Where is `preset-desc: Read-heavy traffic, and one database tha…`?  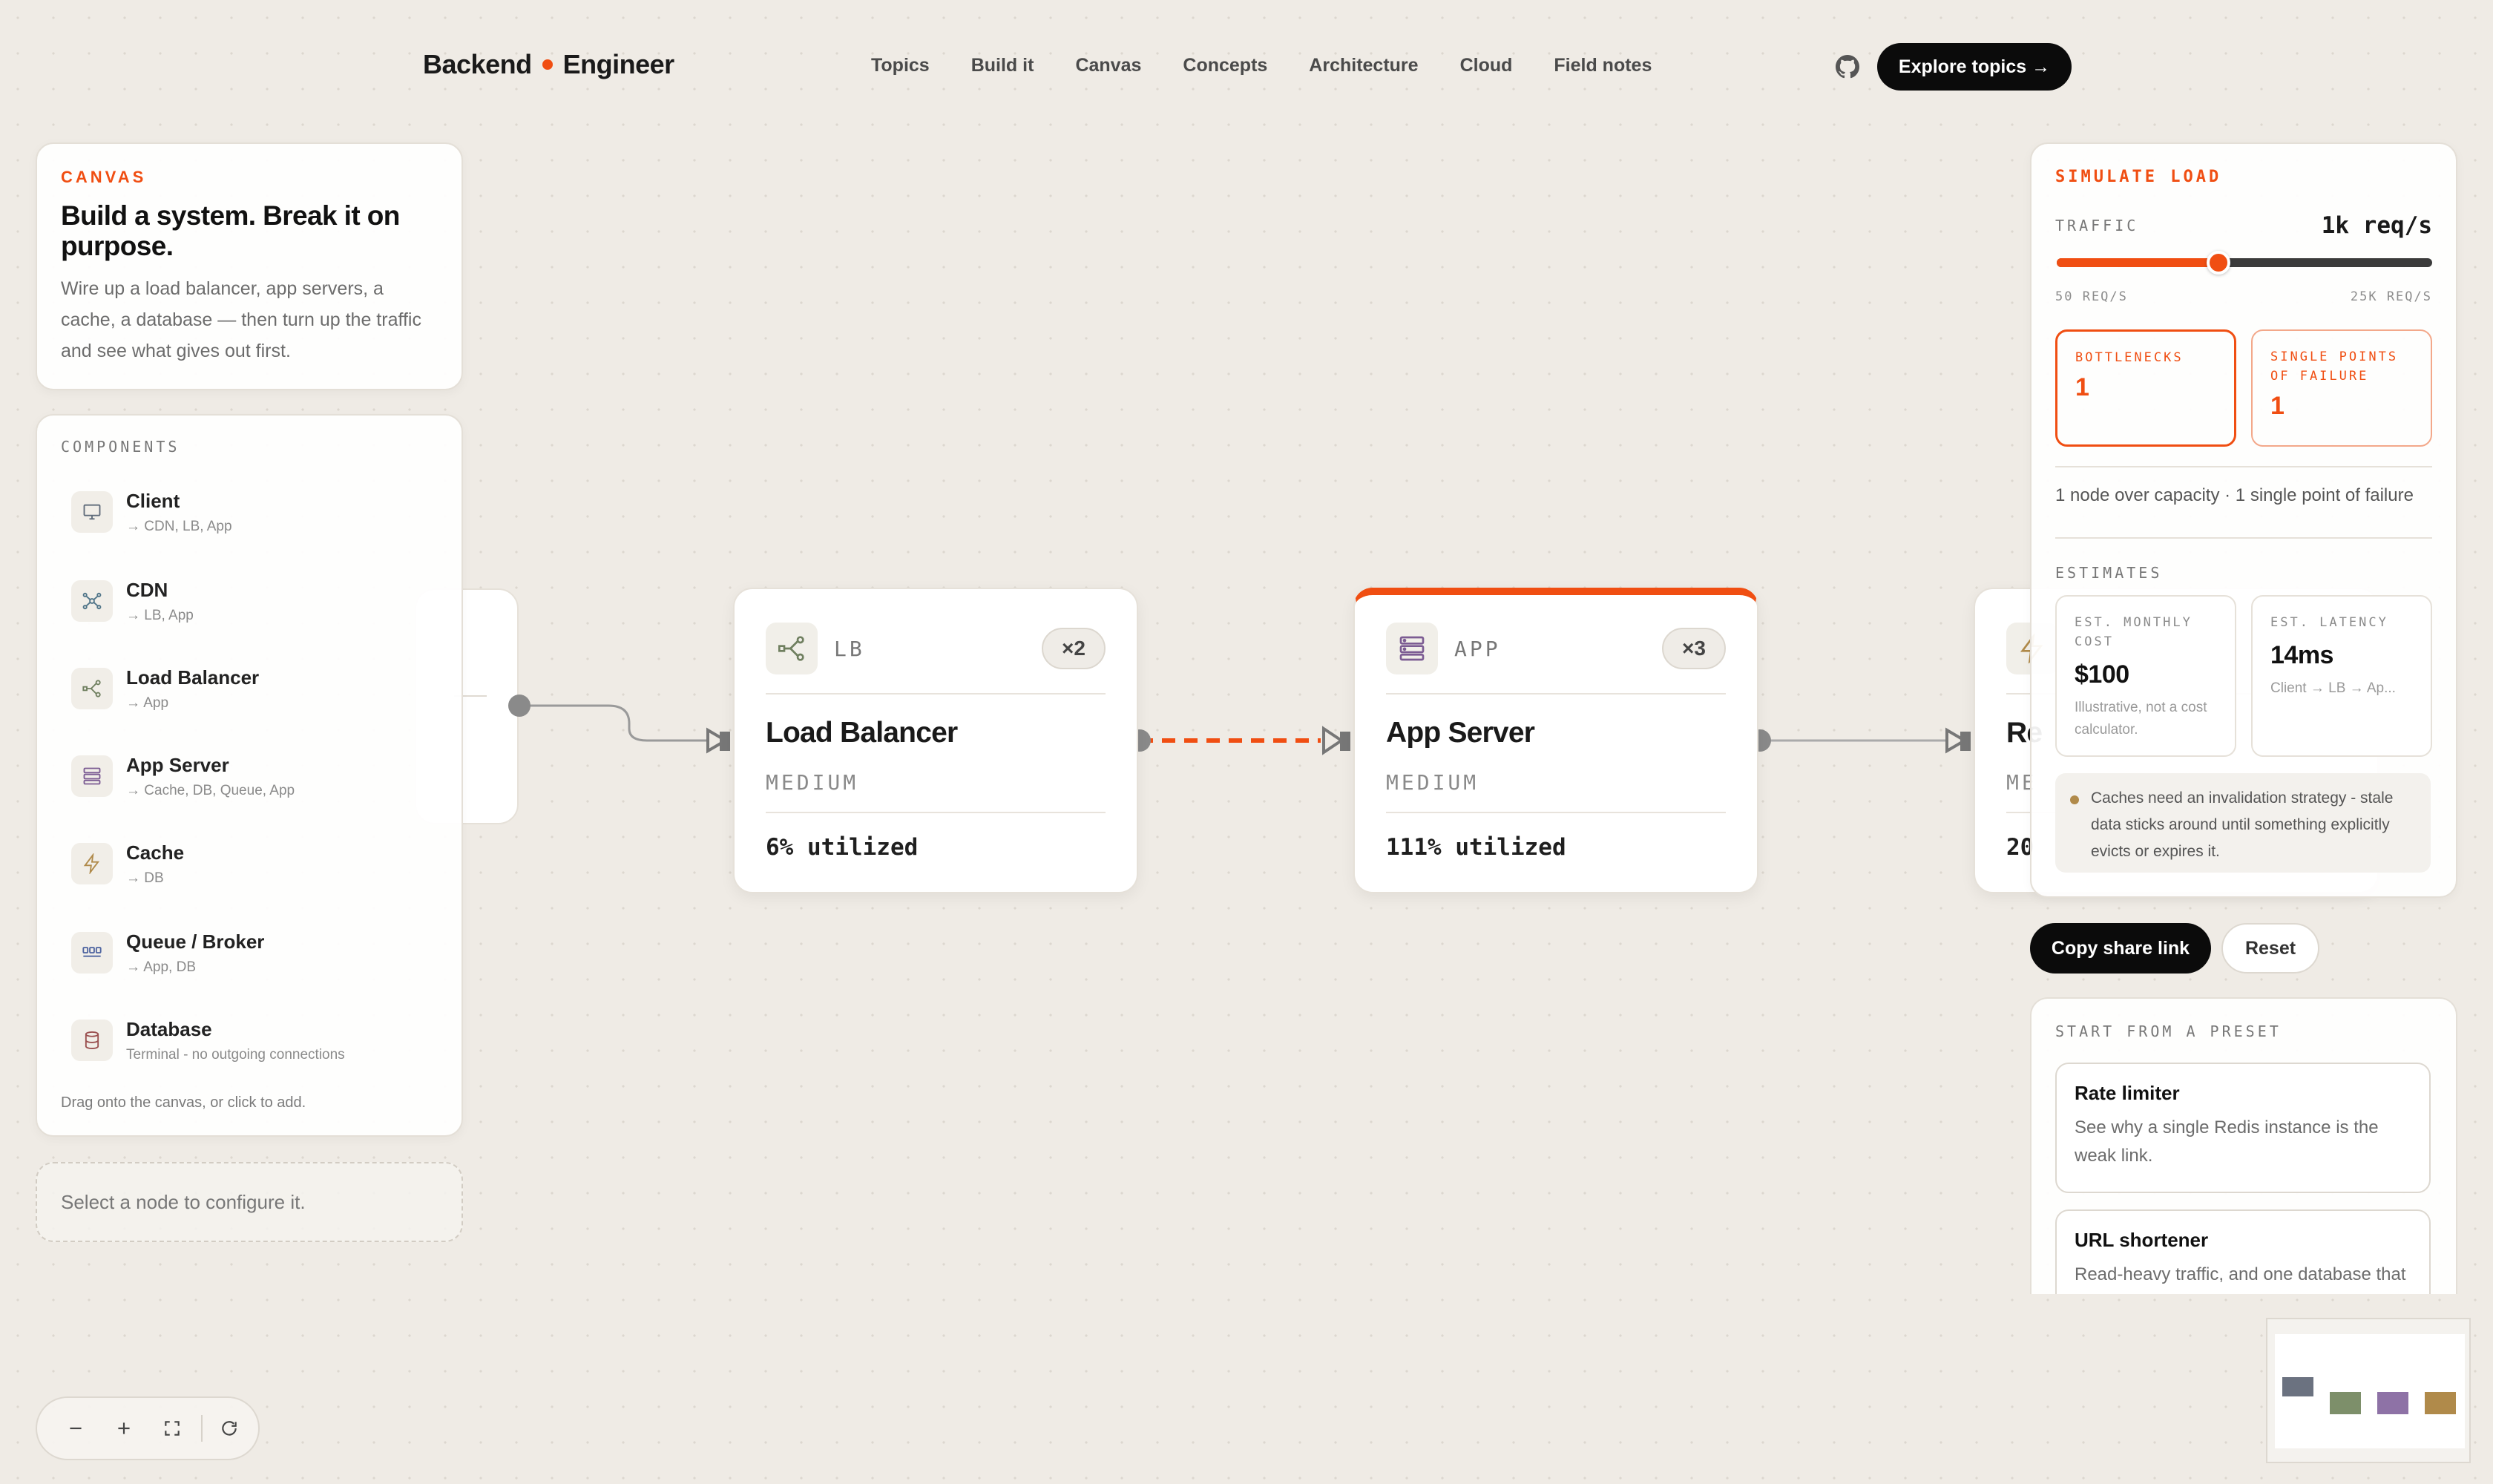 preset-desc: Read-heavy traffic, and one database tha… is located at coordinates (2240, 1274).